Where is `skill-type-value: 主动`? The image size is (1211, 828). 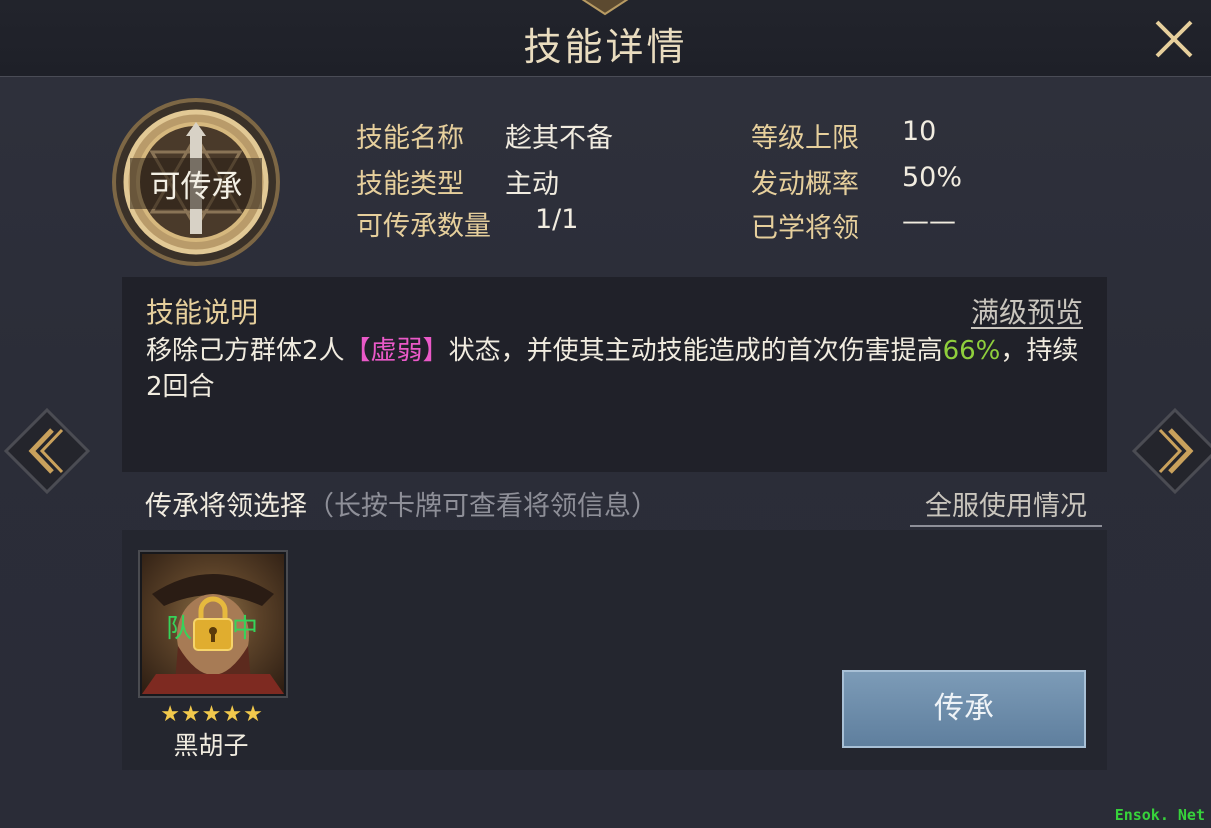 skill-type-value: 主动 is located at coordinates (532, 184).